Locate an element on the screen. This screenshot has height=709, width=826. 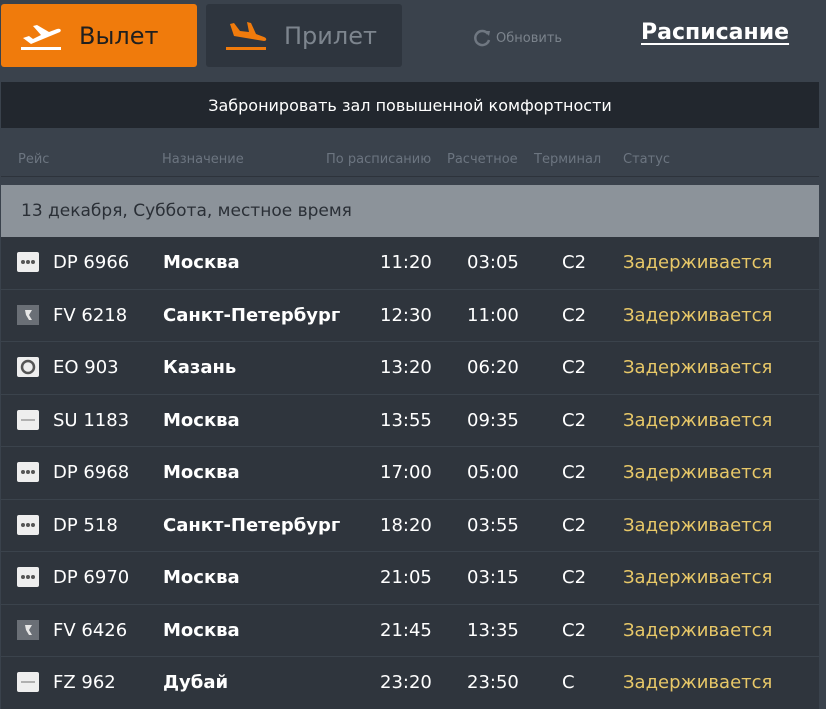
table-row: SU 1183 Москва 13:55 09:35 C2 Задерживается is located at coordinates (410, 420).